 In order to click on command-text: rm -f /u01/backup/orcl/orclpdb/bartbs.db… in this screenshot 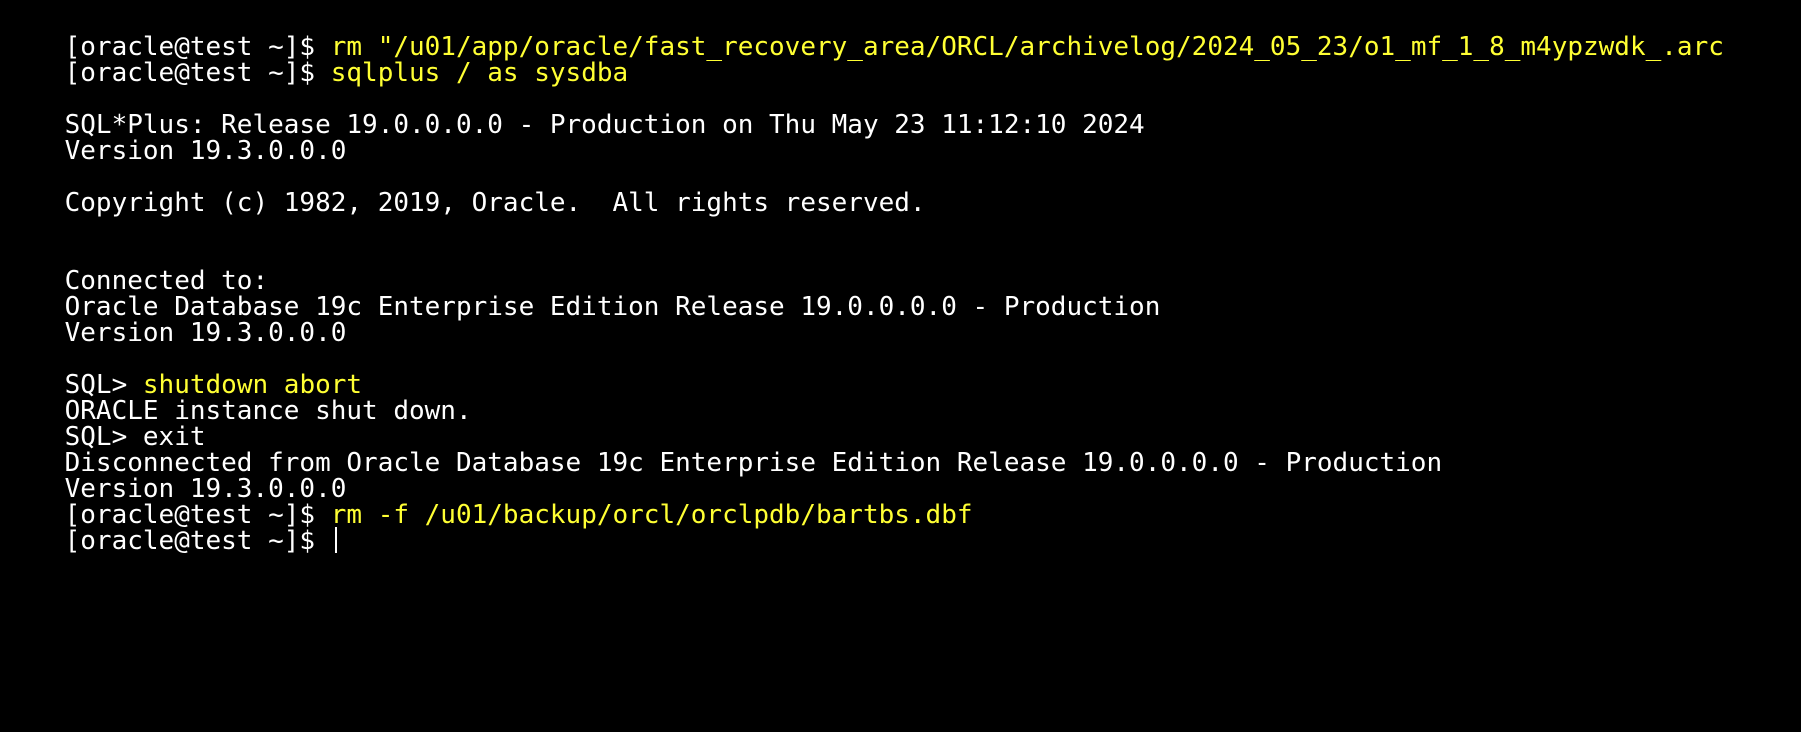, I will do `click(651, 515)`.